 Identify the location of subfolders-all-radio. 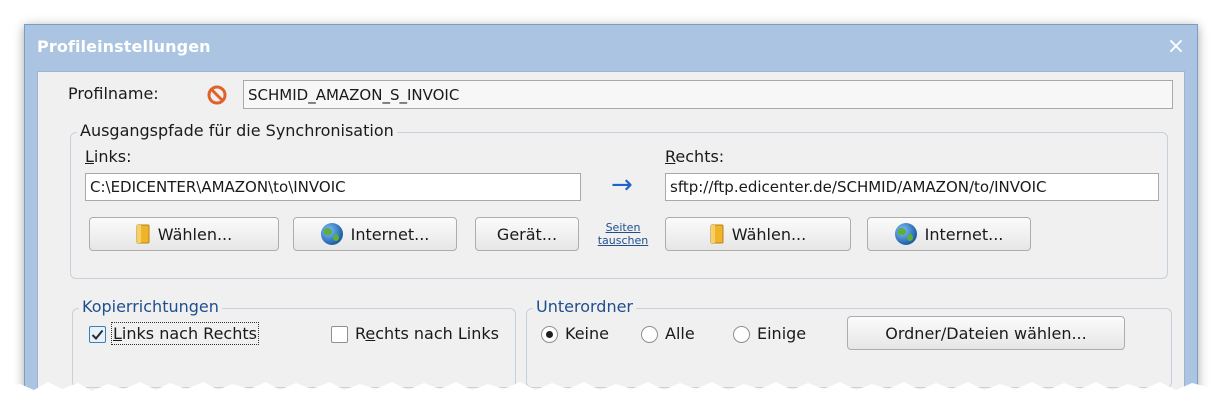
(649, 334).